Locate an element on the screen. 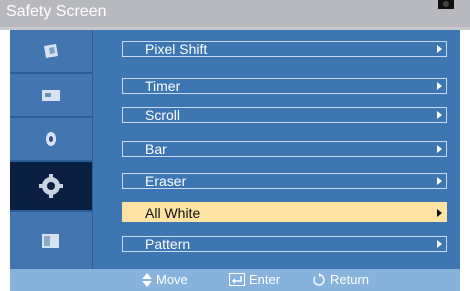 This screenshot has height=291, width=470. footer-return: Return is located at coordinates (340, 279).